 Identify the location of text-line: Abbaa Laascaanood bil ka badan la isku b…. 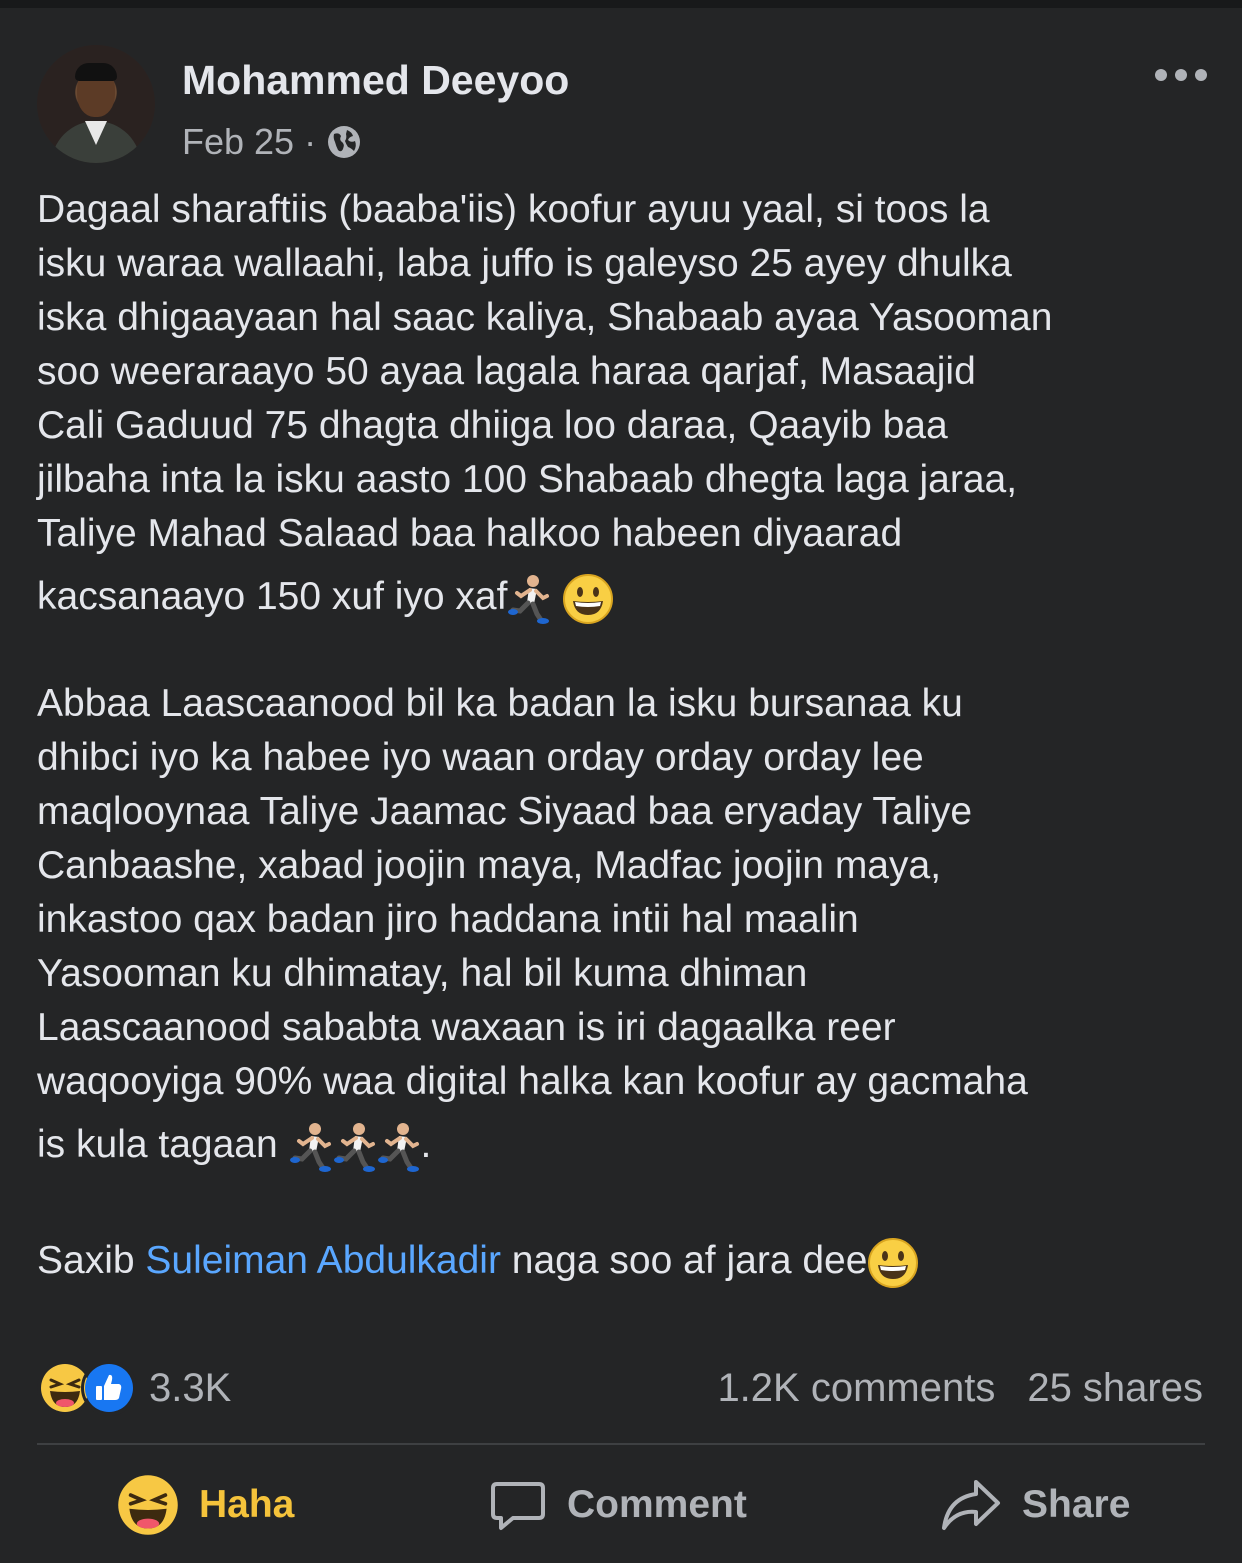
(500, 703).